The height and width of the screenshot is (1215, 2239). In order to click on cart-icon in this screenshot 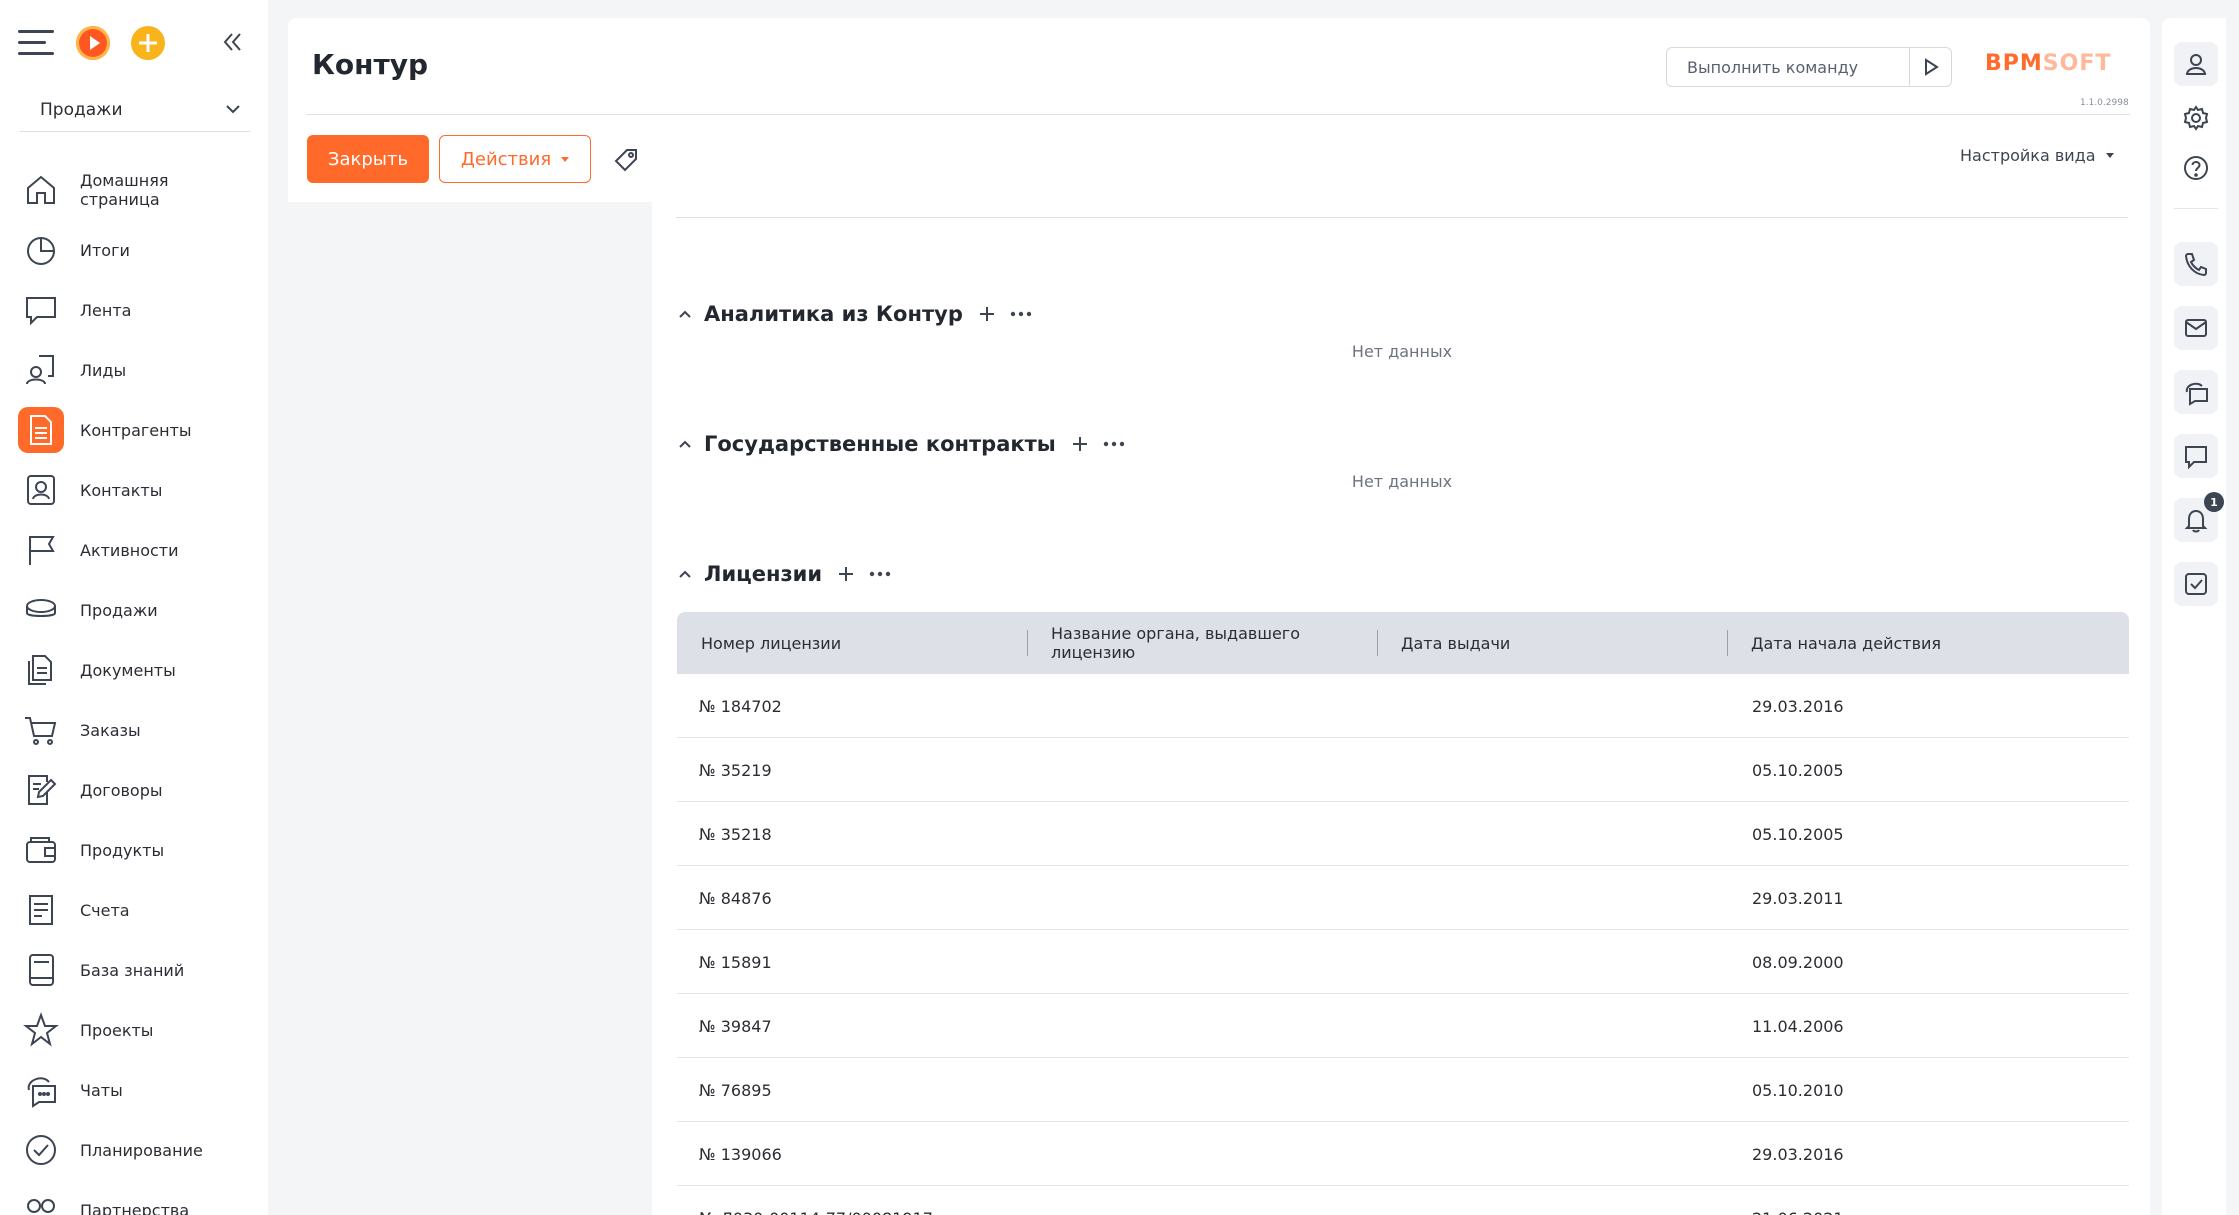, I will do `click(41, 730)`.